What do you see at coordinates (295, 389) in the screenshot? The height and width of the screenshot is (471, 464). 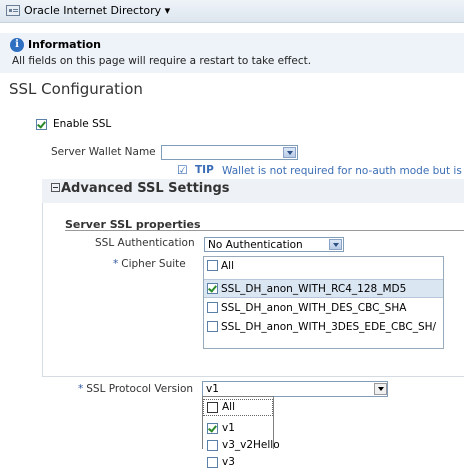 I see `ssl-protocol-version-select: v1` at bounding box center [295, 389].